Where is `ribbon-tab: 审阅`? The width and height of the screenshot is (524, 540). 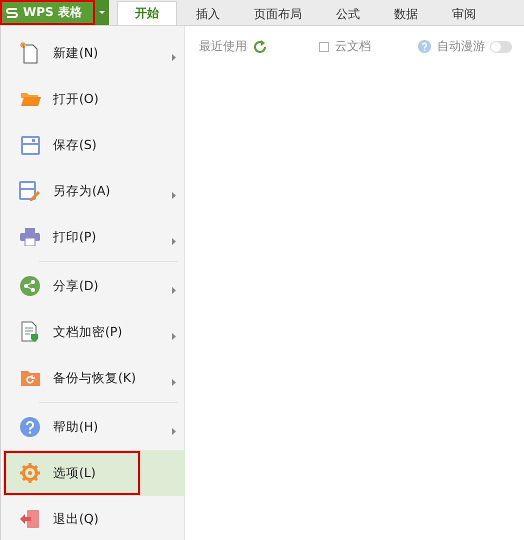
ribbon-tab: 审阅 is located at coordinates (464, 14).